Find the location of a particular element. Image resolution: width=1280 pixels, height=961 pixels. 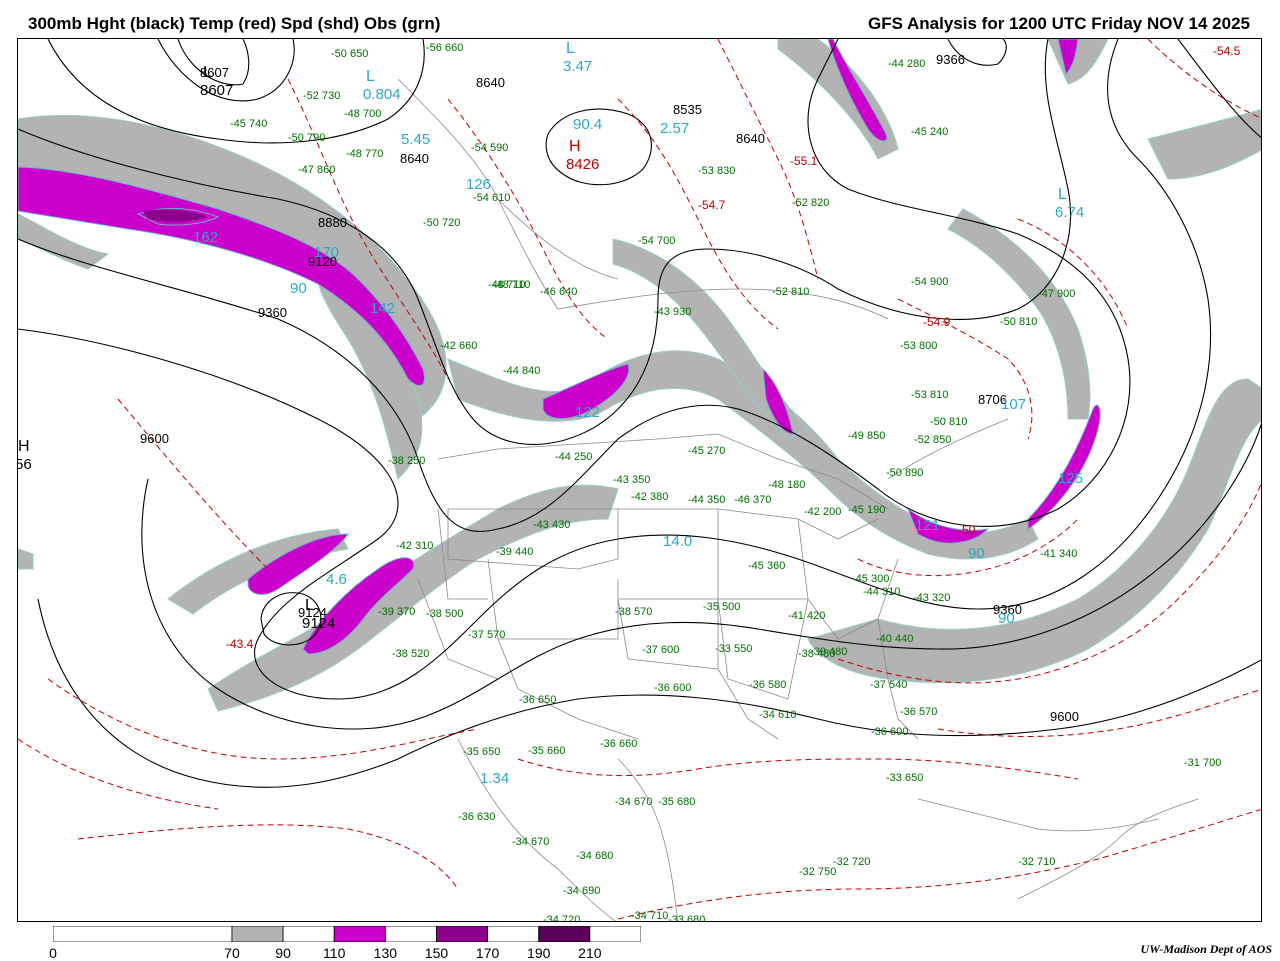

height-label: 8880 is located at coordinates (332, 222).